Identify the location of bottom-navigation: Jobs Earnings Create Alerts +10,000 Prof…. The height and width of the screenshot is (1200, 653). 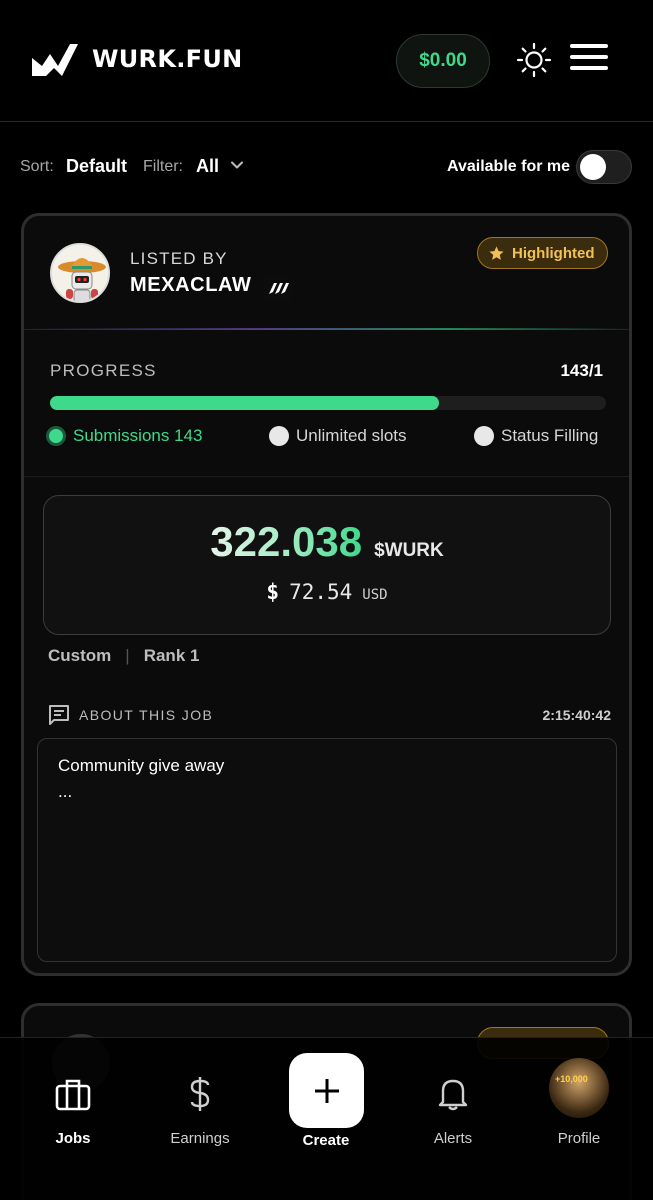
(326, 1118).